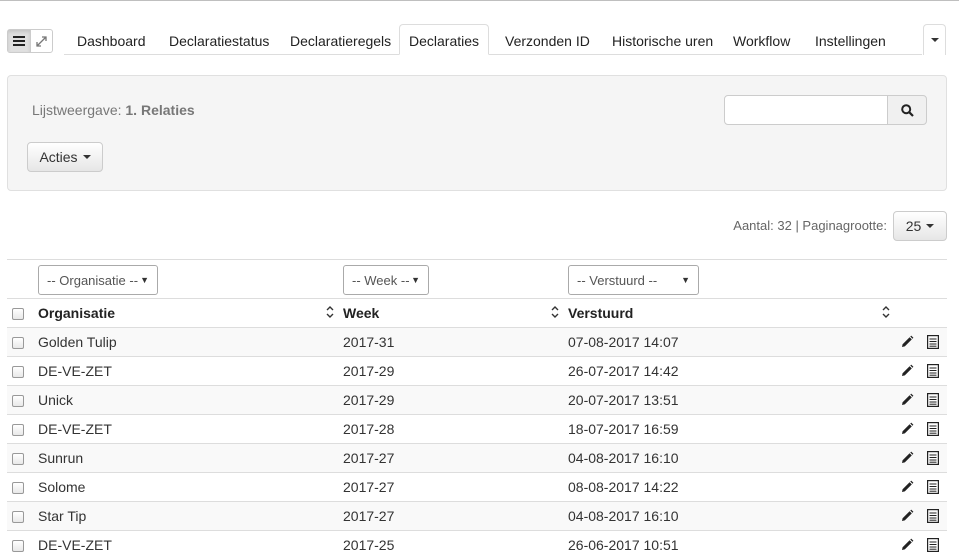 This screenshot has height=560, width=959. What do you see at coordinates (806, 110) in the screenshot?
I see `search-input` at bounding box center [806, 110].